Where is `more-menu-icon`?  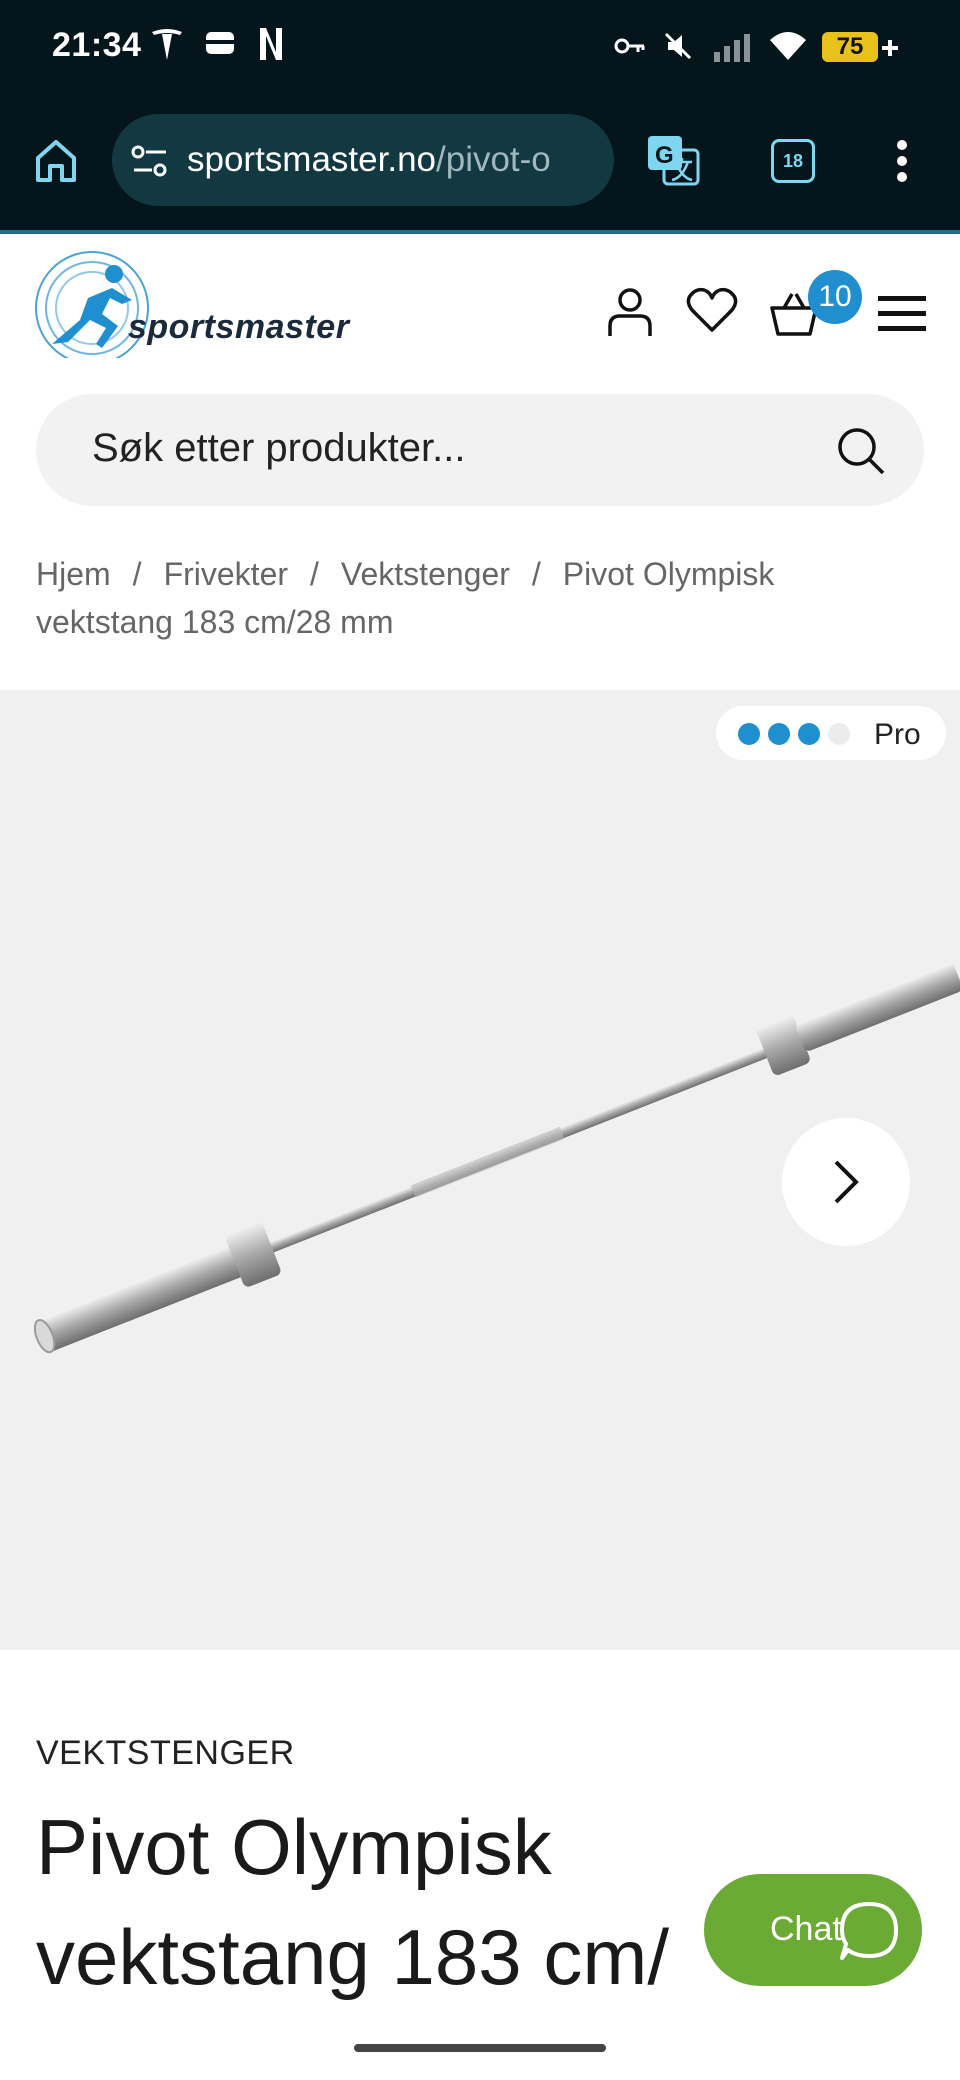 more-menu-icon is located at coordinates (902, 161).